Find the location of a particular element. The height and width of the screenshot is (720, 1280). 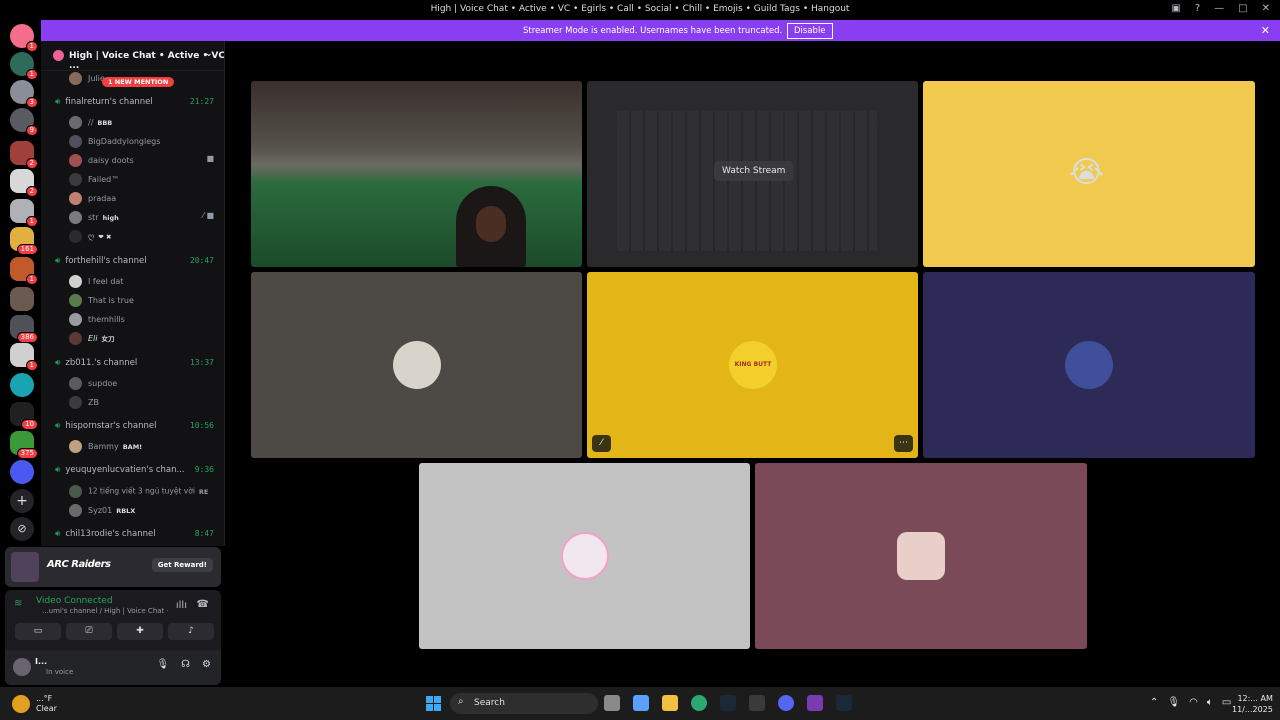

discord-icon is located at coordinates (786, 703).